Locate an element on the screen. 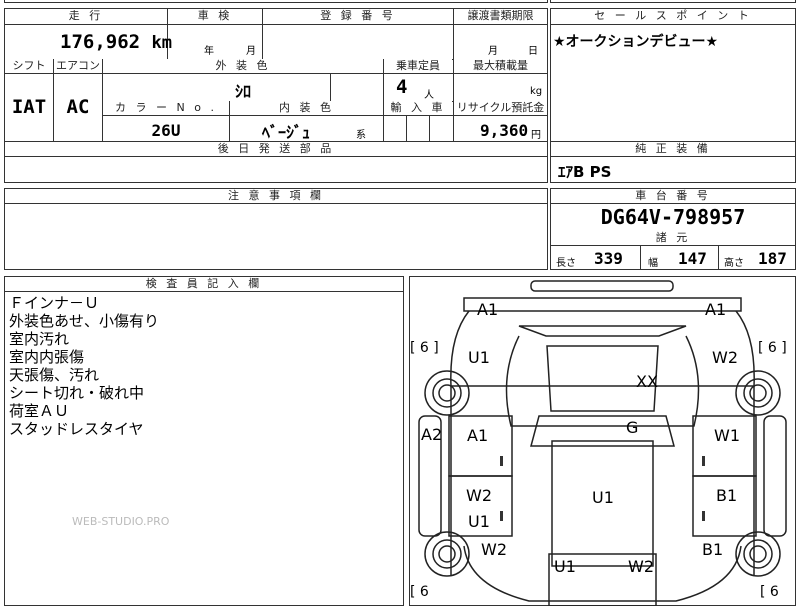 The width and height of the screenshot is (800, 606). later-parts-label: 後 日 発 送 部 品 is located at coordinates (276, 149).